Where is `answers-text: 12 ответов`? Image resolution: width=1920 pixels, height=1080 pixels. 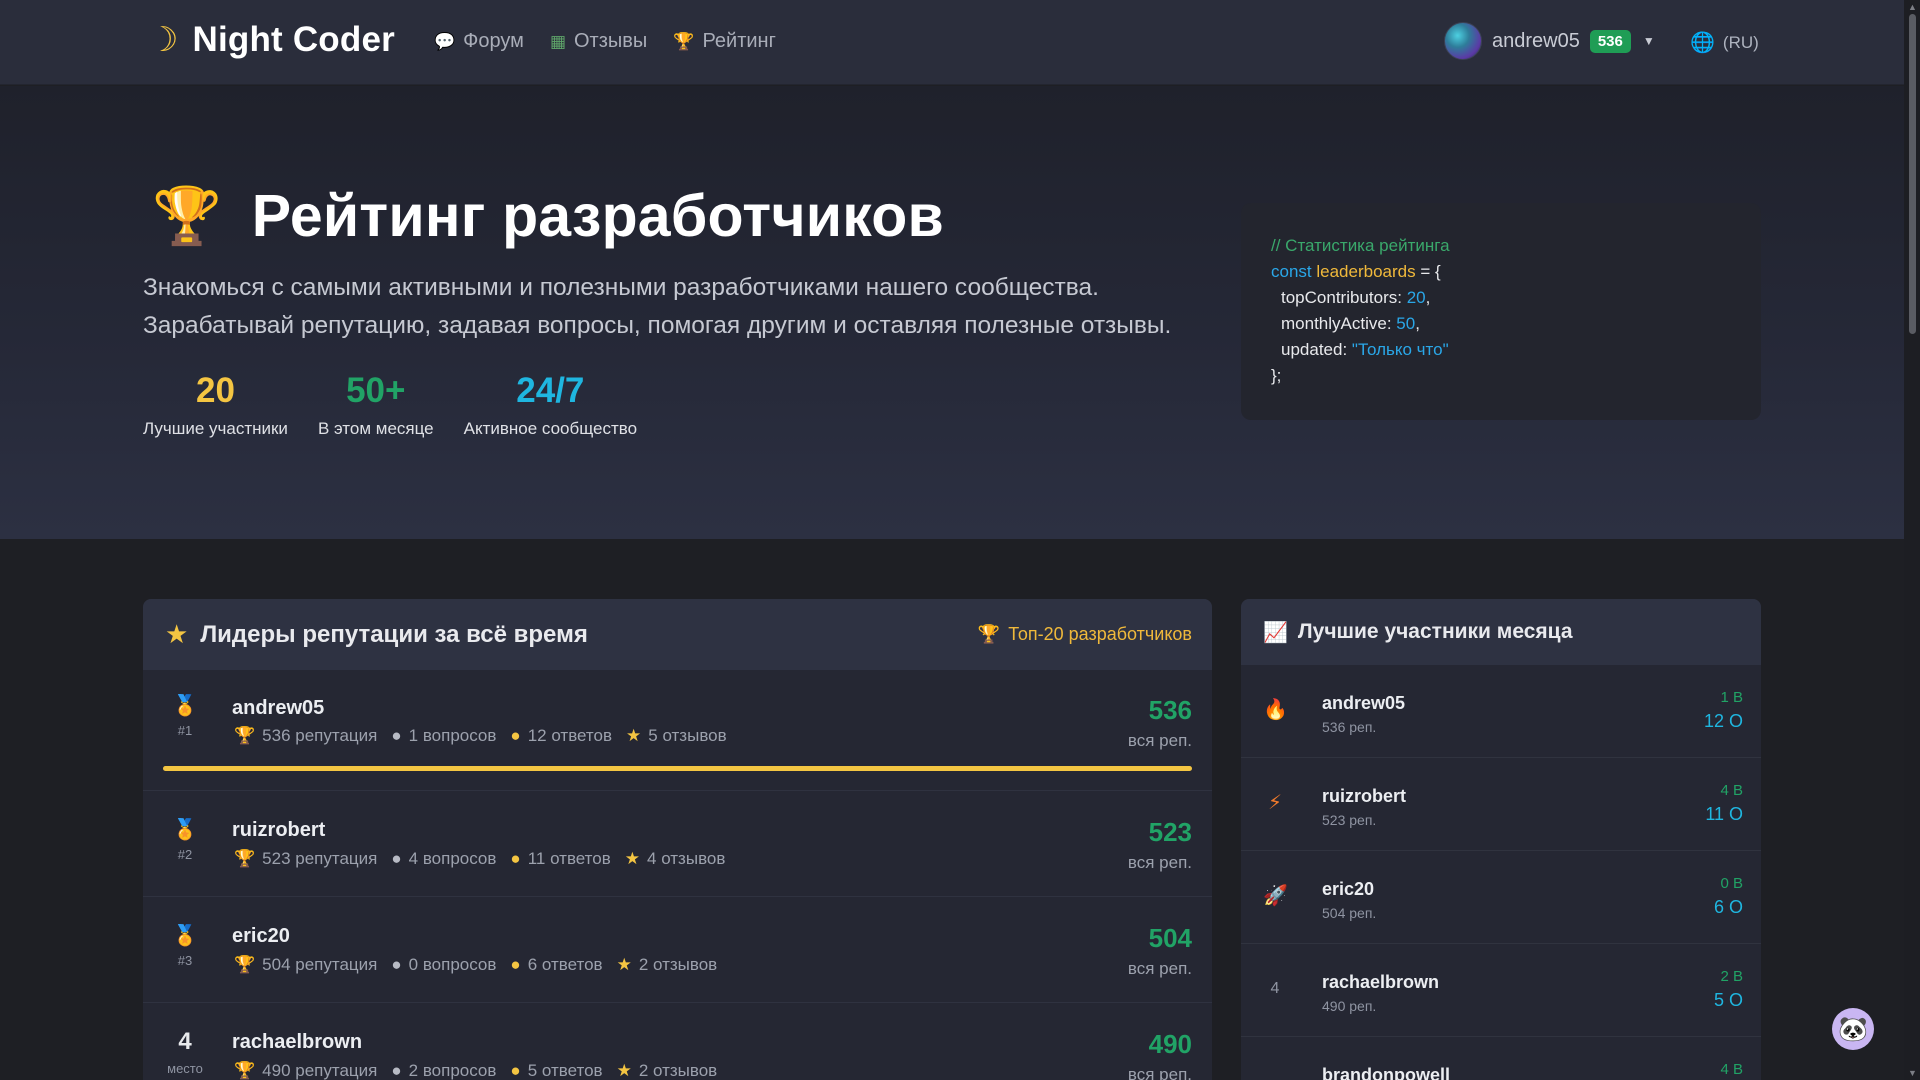 answers-text: 12 ответов is located at coordinates (570, 735).